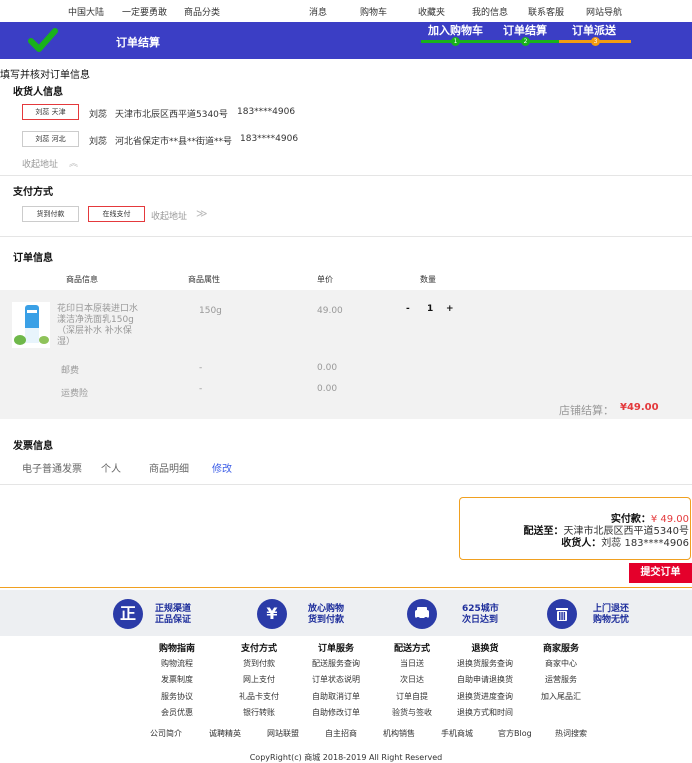 Image resolution: width=692 pixels, height=763 pixels. I want to click on footer-link: 手机商城, so click(457, 733).